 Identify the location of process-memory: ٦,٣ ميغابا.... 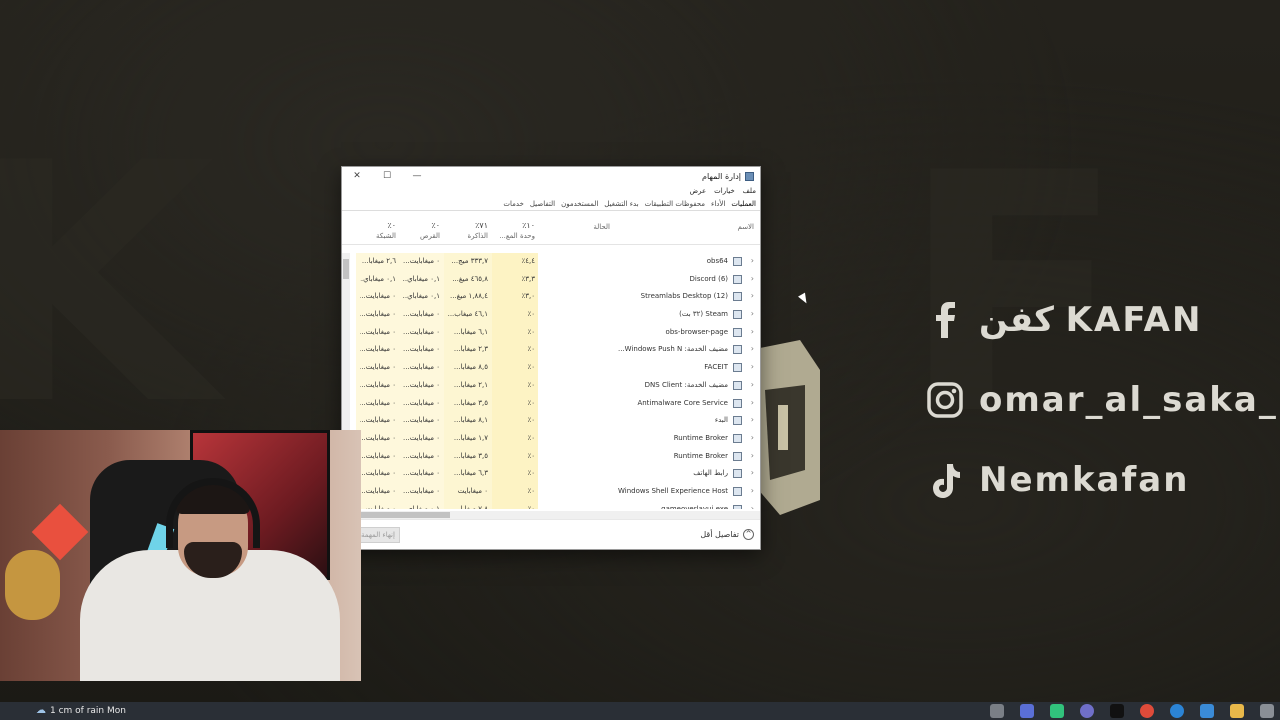
(470, 473).